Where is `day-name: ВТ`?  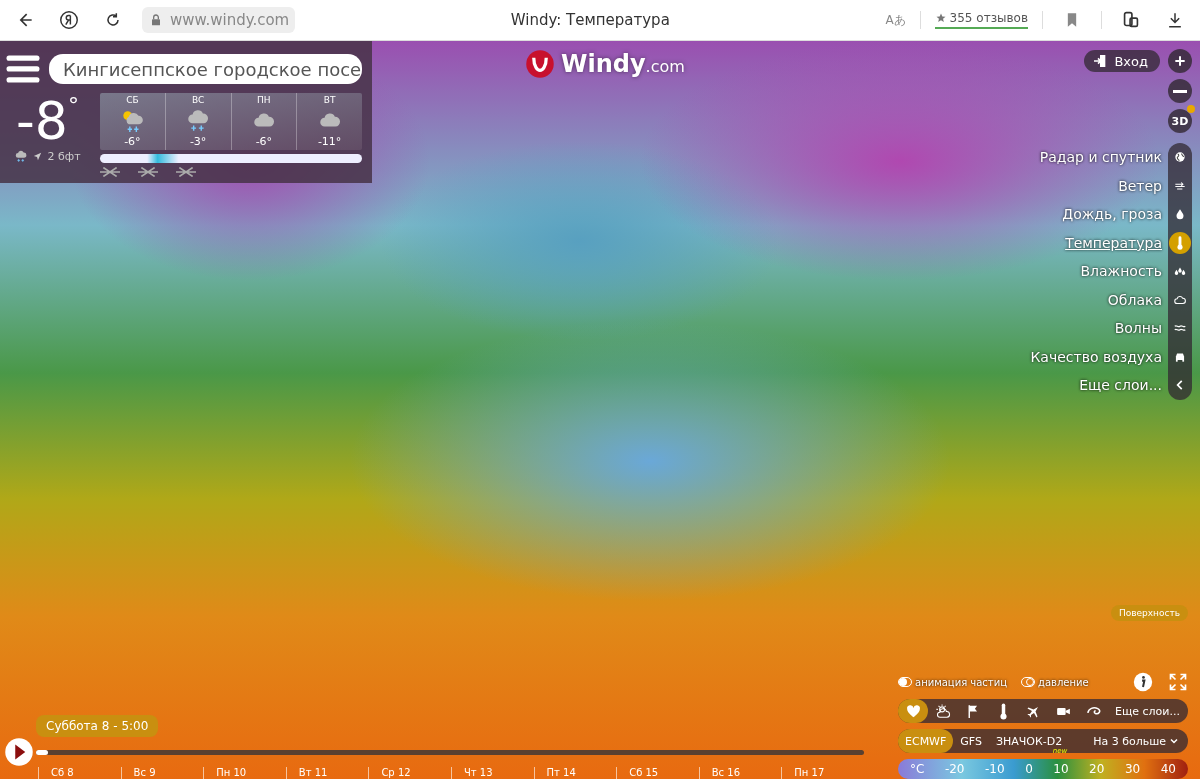
day-name: ВТ is located at coordinates (329, 100).